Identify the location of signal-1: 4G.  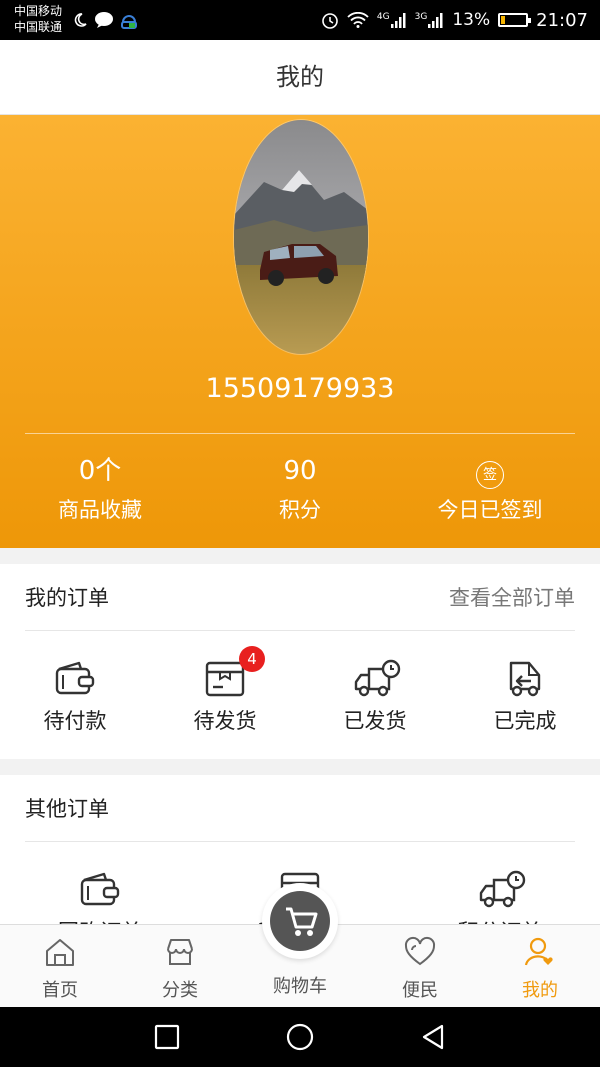
(392, 20).